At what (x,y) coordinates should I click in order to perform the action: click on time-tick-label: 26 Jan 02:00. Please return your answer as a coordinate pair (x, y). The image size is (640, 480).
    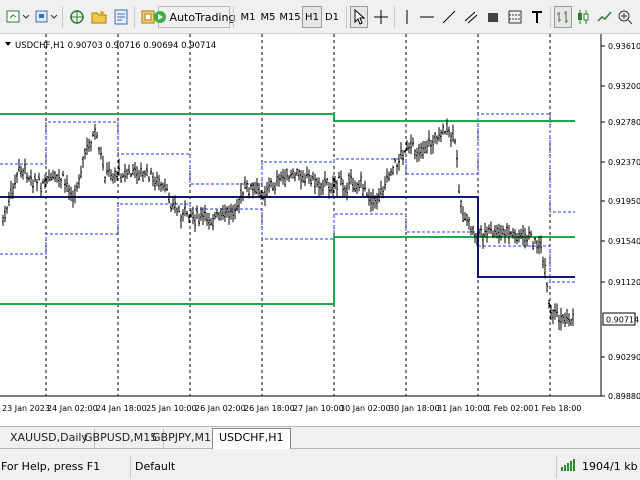
    Looking at the image, I should click on (220, 408).